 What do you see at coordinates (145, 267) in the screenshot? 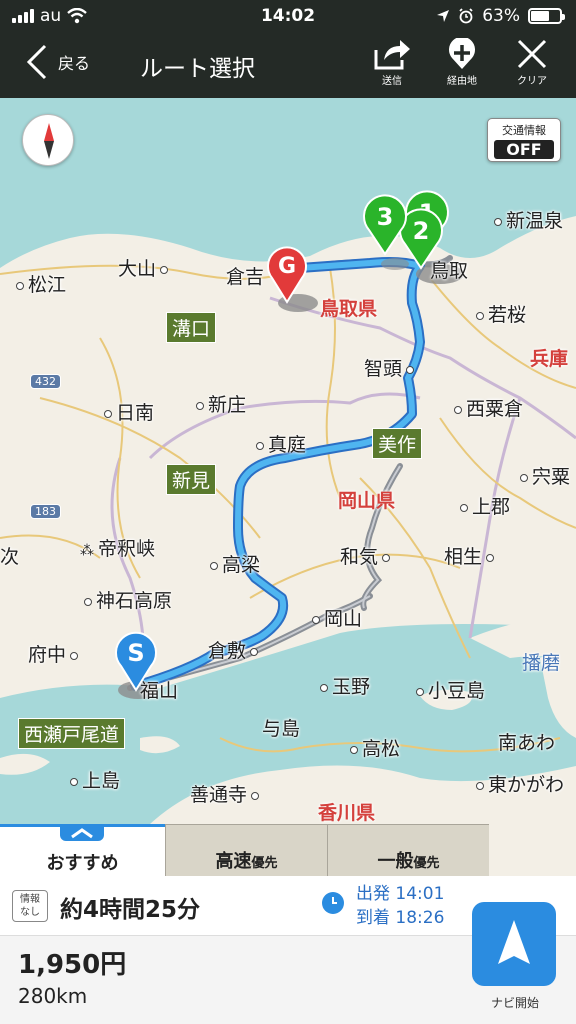
I see `place-label: 大山` at bounding box center [145, 267].